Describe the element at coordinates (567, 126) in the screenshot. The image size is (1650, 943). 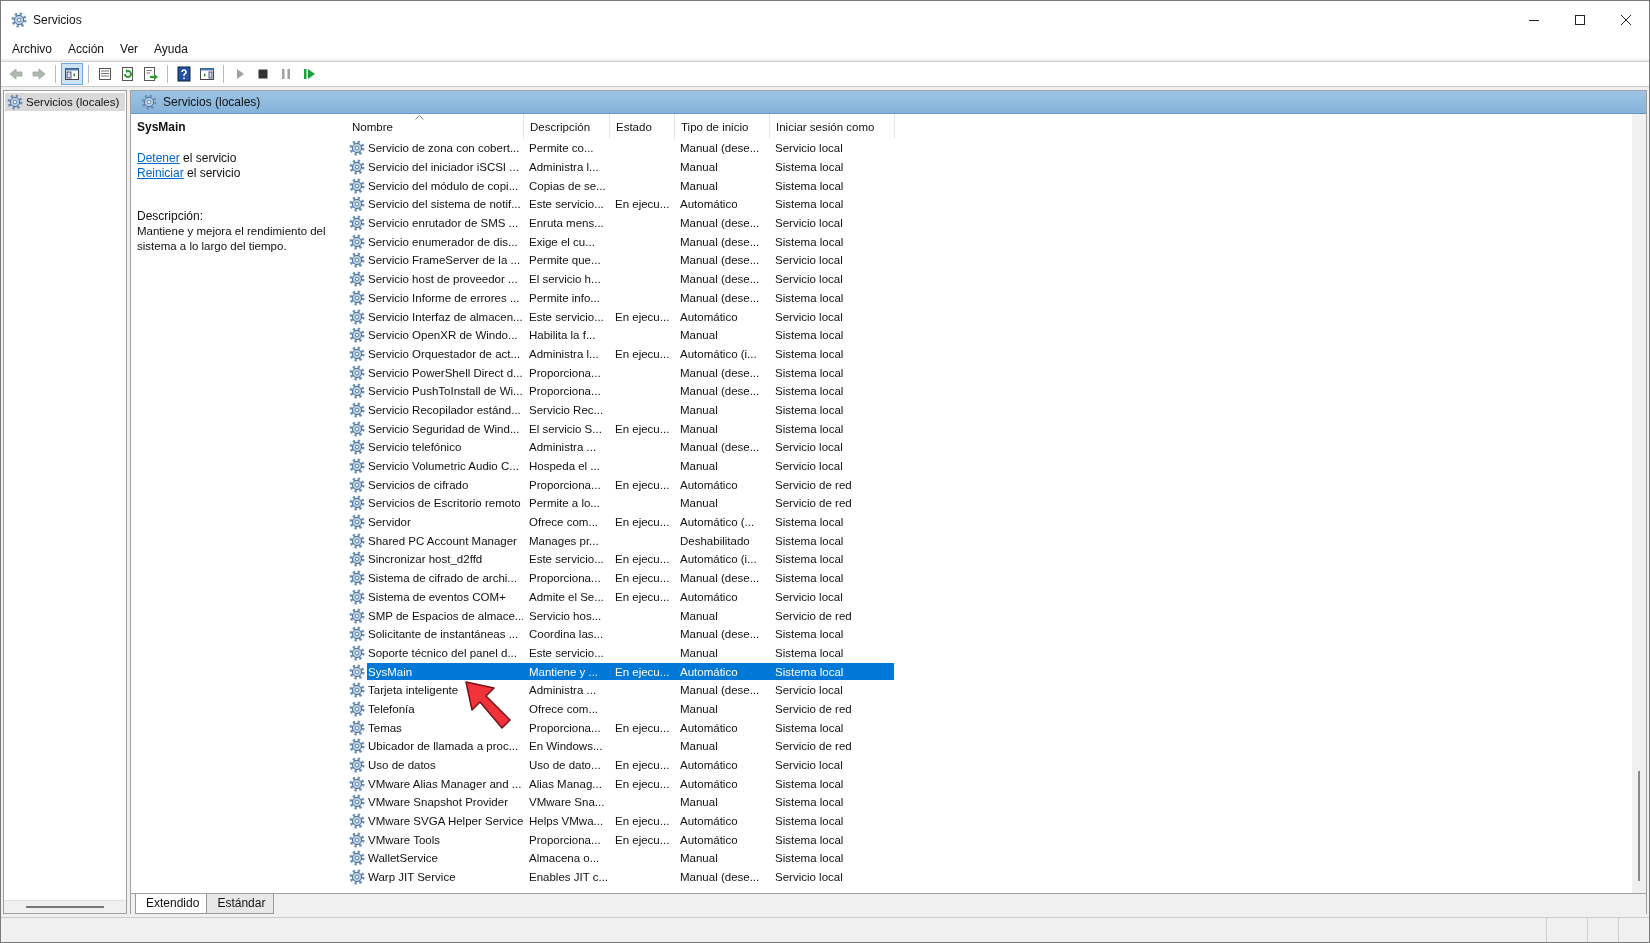
I see `column-header: Descripción` at that location.